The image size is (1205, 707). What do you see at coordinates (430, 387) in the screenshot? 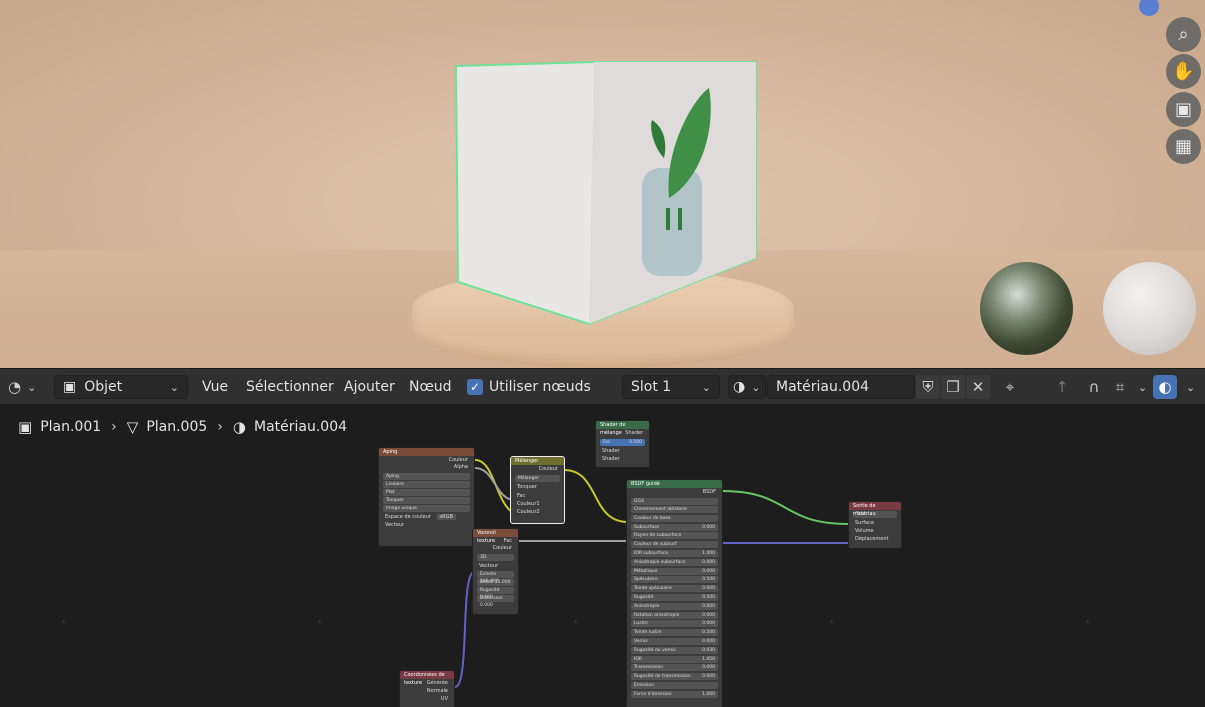
I see `menu-node: Nœud` at bounding box center [430, 387].